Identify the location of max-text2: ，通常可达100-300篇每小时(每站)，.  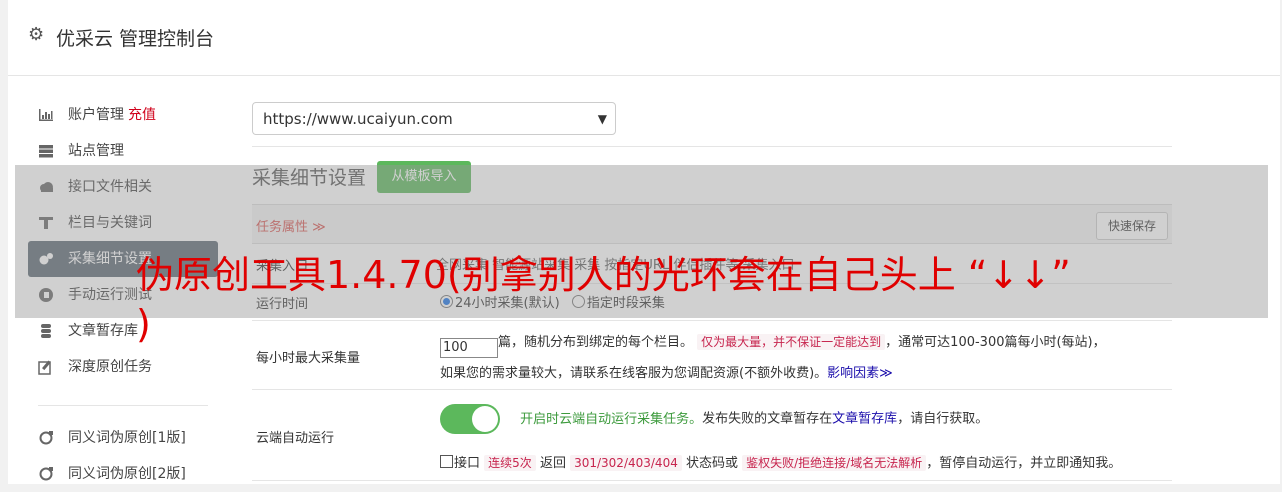
(995, 342).